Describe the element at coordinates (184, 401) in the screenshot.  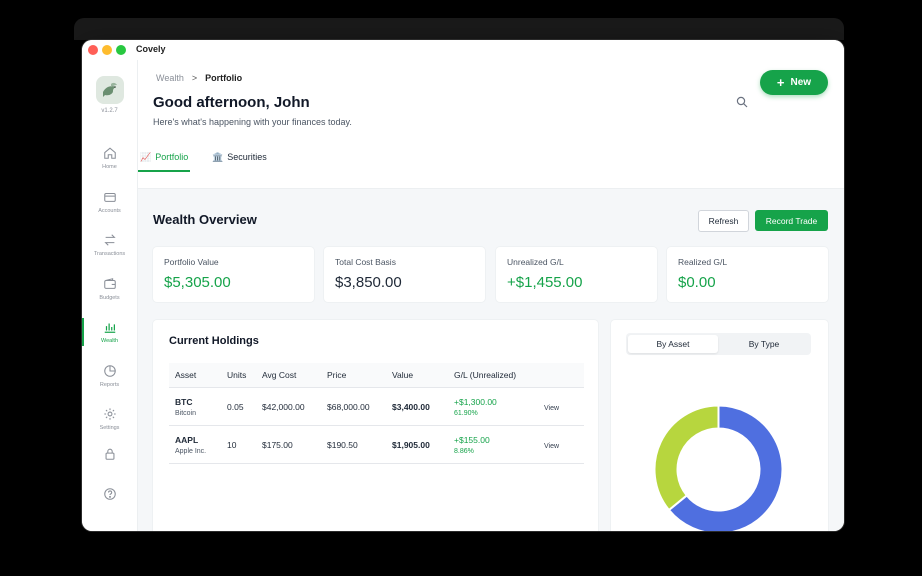
I see `asset-symbol: BTC` at that location.